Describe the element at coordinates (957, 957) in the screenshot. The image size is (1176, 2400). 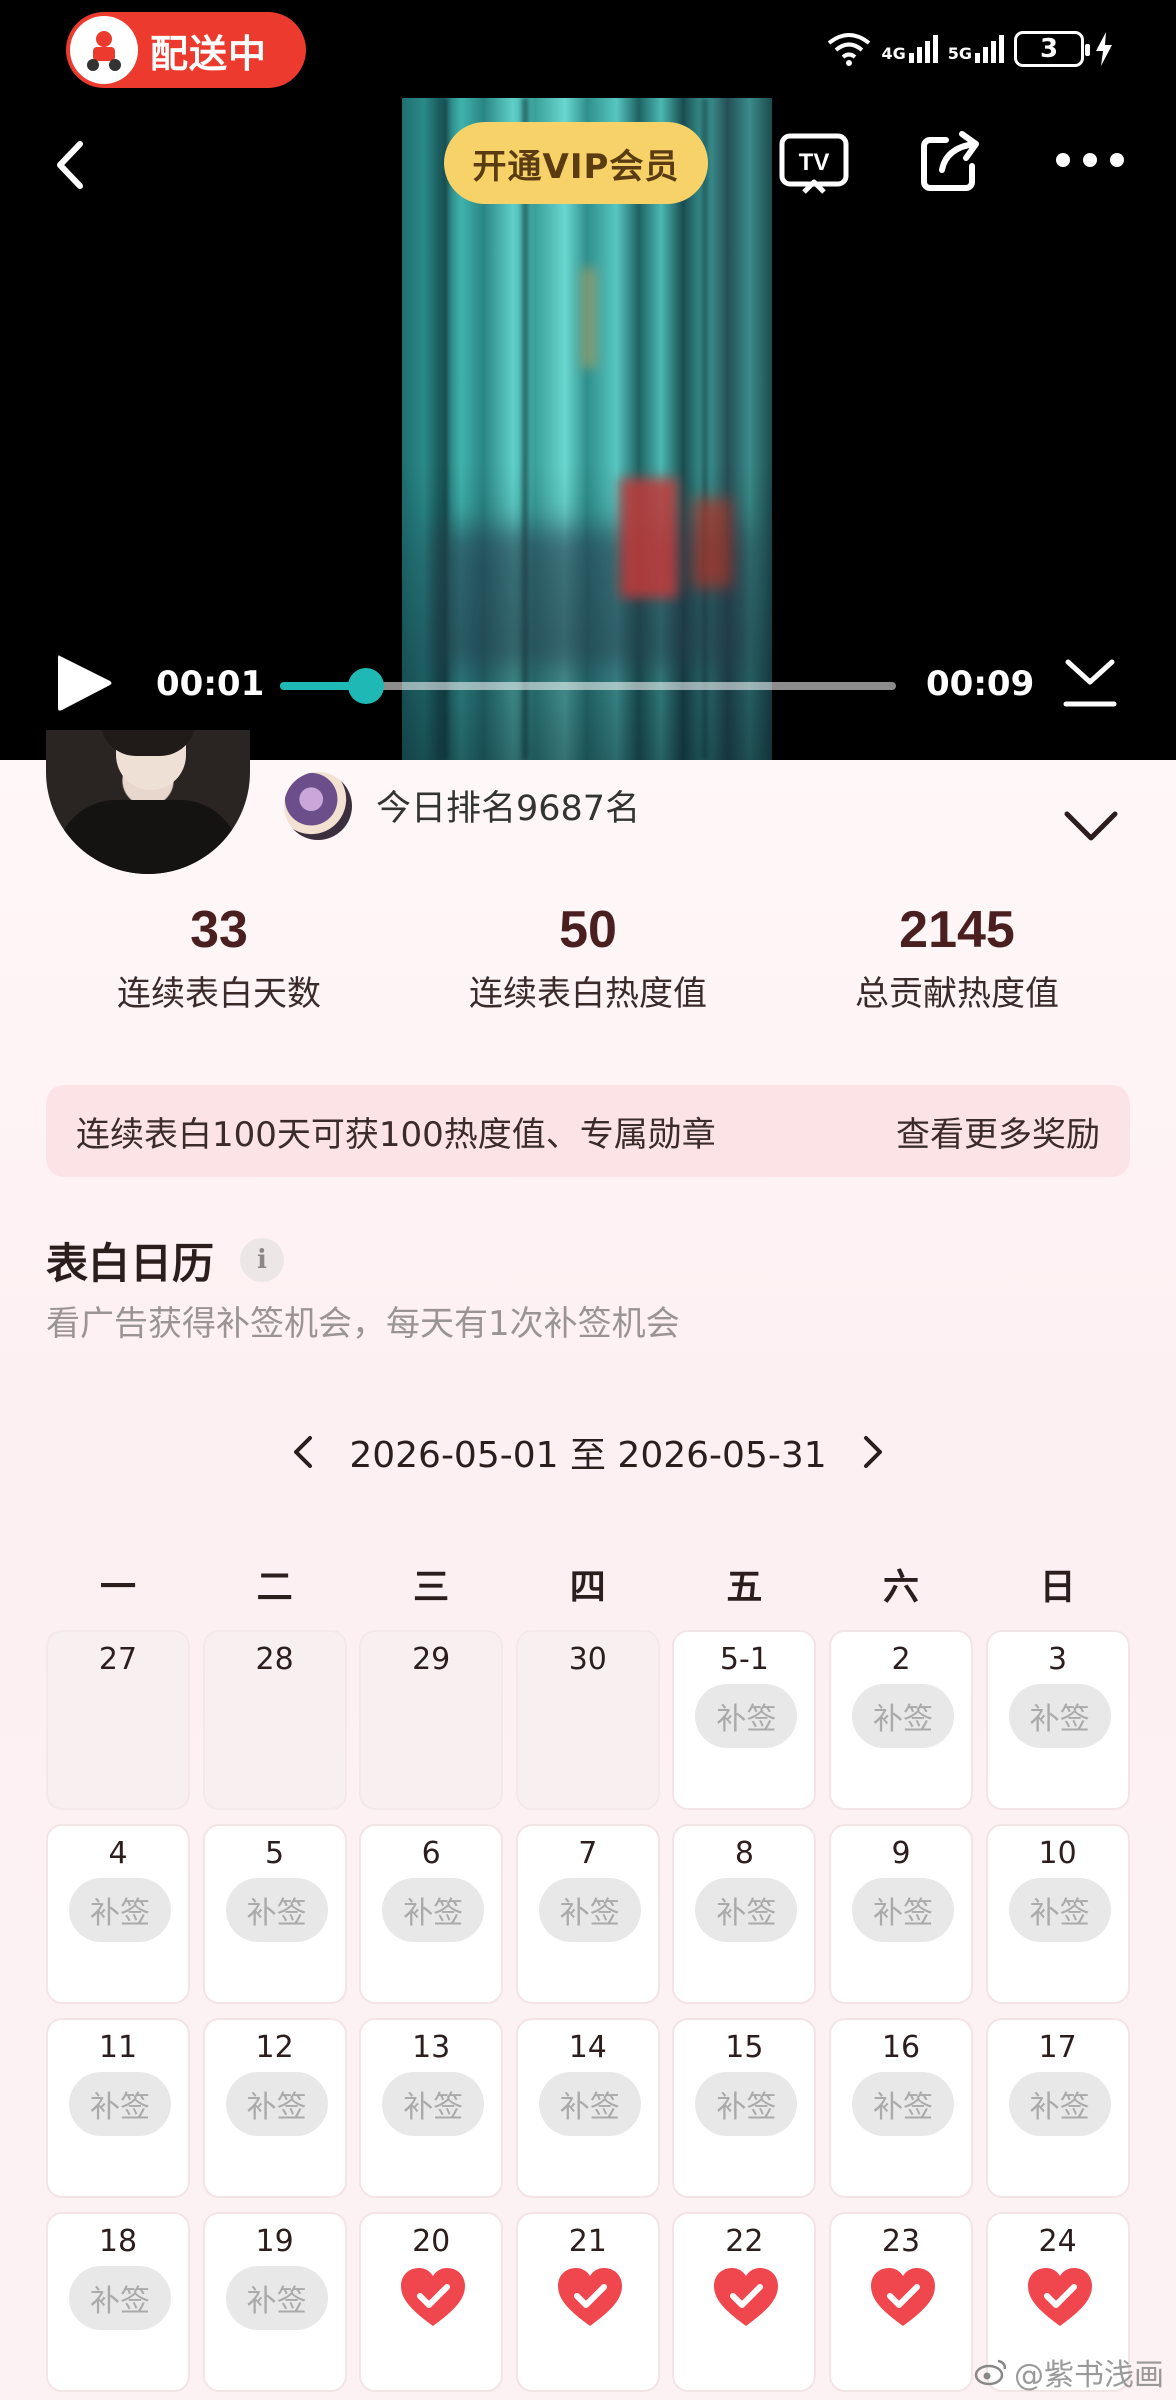
I see `stat-total-heat: 2145 总贡献热度值` at that location.